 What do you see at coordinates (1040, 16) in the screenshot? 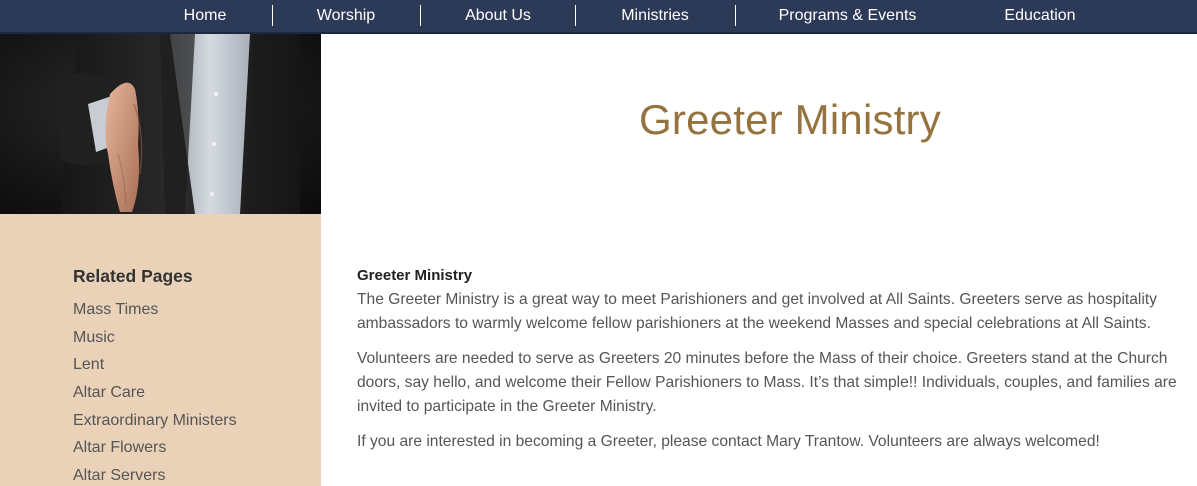
I see `nav-education: Education` at bounding box center [1040, 16].